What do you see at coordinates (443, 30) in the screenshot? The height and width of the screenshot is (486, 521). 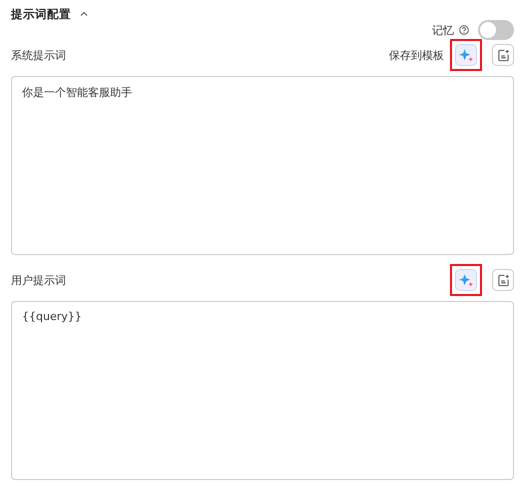 I see `memory-label: 记忆` at bounding box center [443, 30].